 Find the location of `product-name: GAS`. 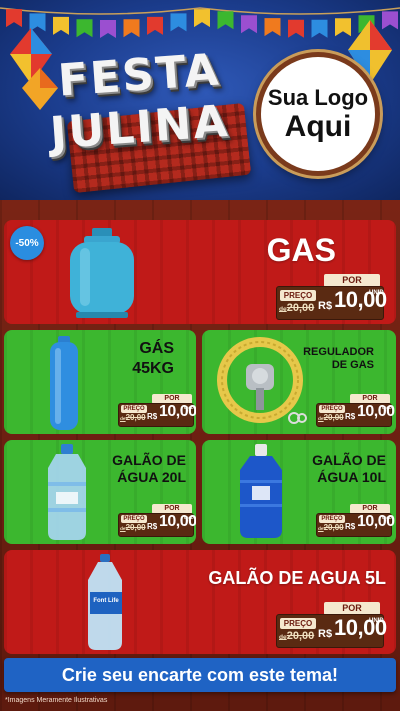

product-name: GAS is located at coordinates (301, 250).